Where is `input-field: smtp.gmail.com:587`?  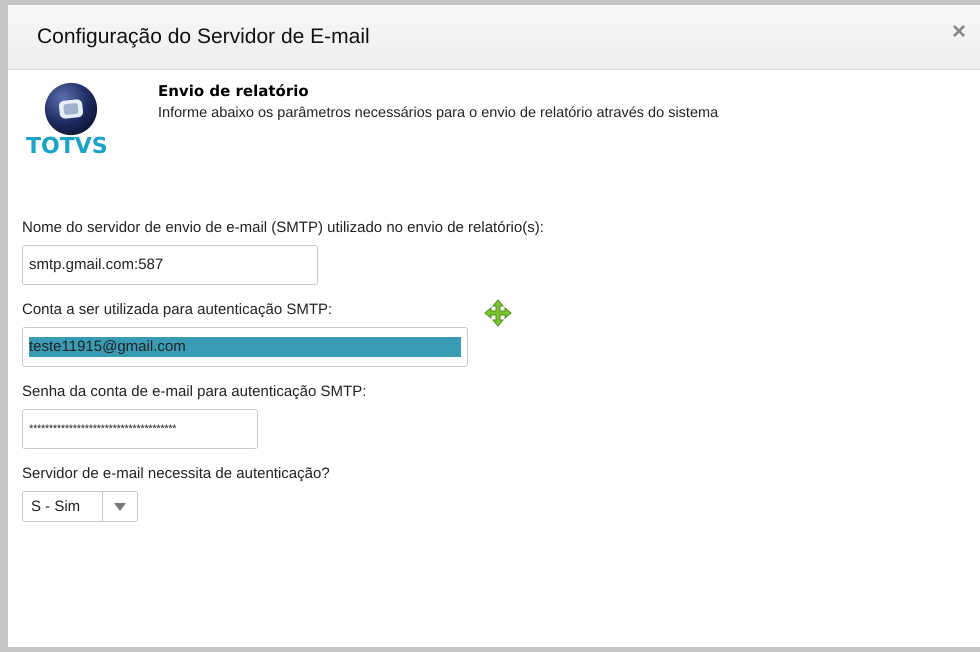 input-field: smtp.gmail.com:587 is located at coordinates (170, 265).